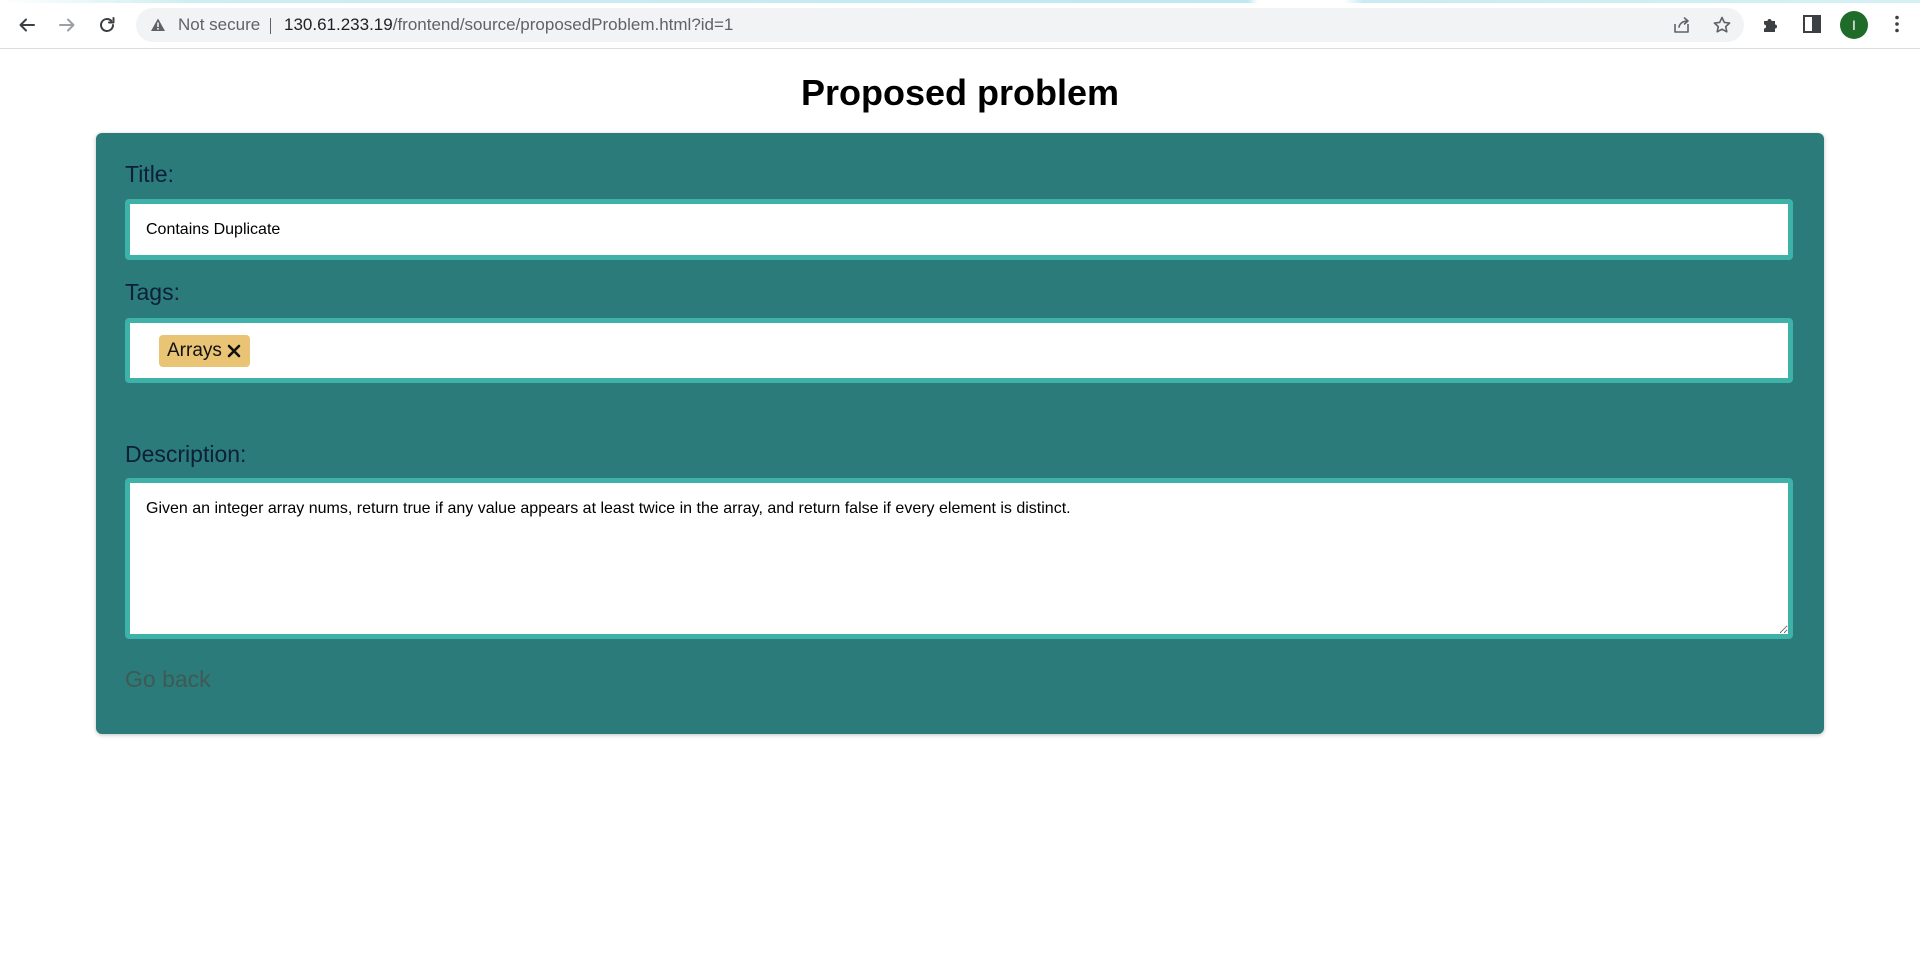 This screenshot has width=1920, height=978. Describe the element at coordinates (219, 25) in the screenshot. I see `security-status: Not secure` at that location.